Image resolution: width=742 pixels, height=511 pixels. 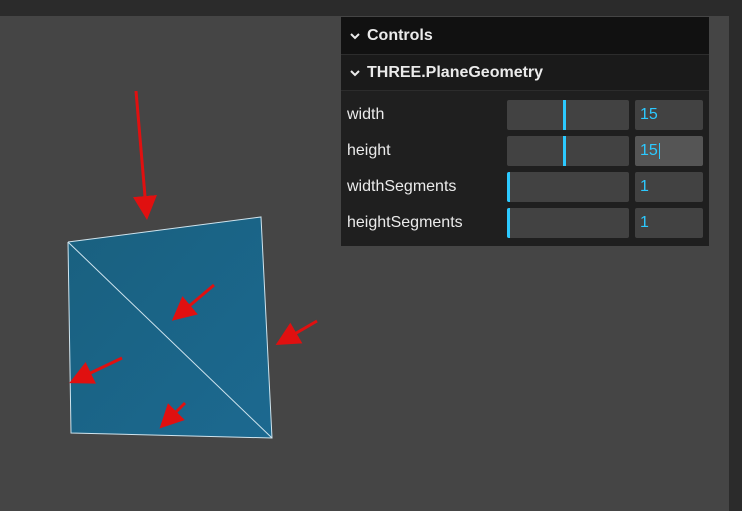 I want to click on plane-geometry-mesh, so click(x=170, y=327).